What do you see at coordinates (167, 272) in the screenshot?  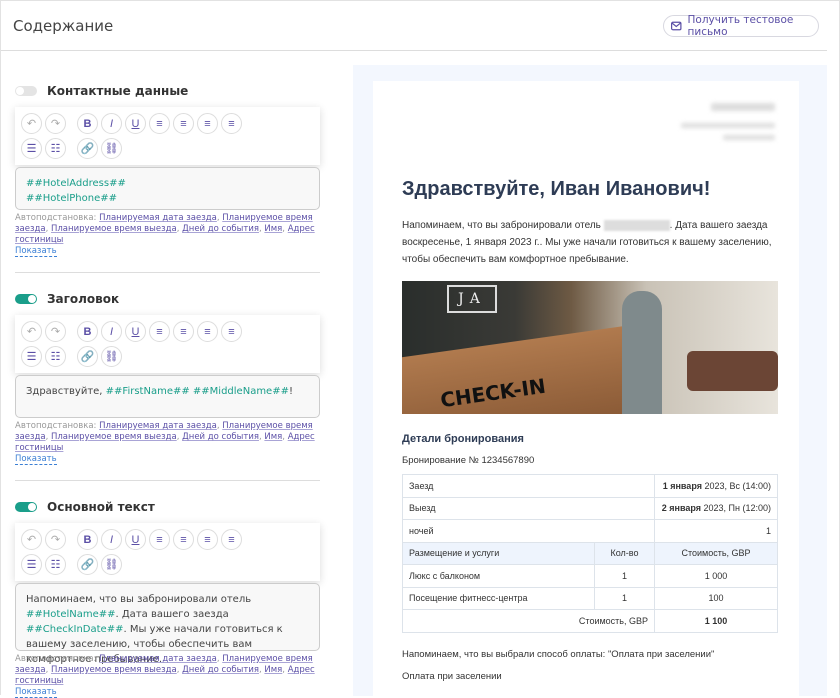 I see `section-divider` at bounding box center [167, 272].